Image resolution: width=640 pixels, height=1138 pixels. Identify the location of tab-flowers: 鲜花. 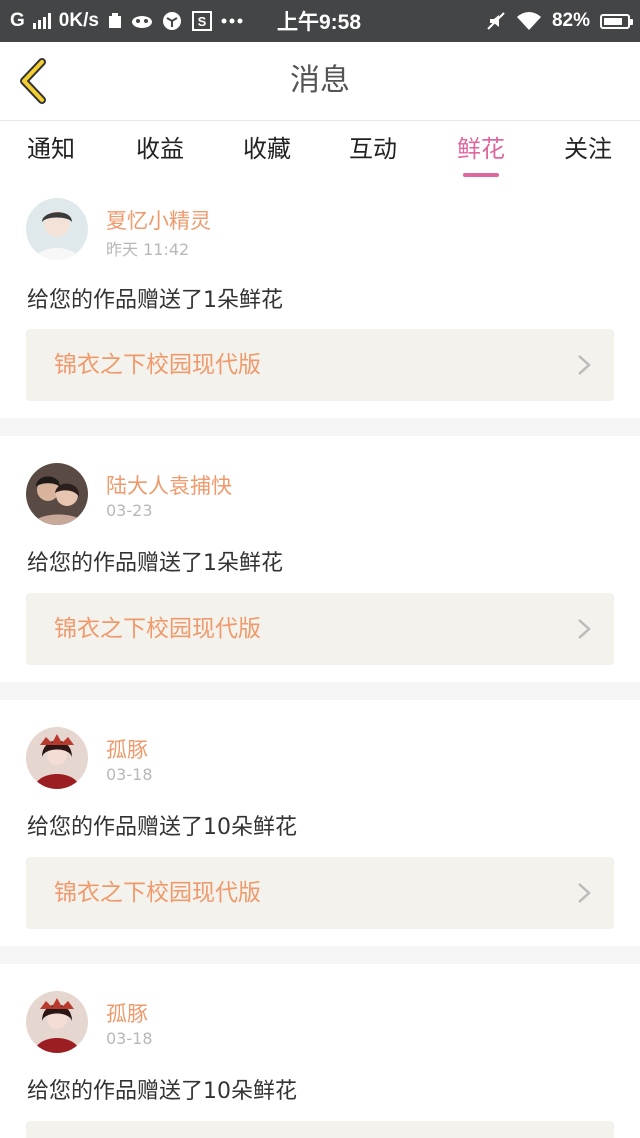
(481, 151).